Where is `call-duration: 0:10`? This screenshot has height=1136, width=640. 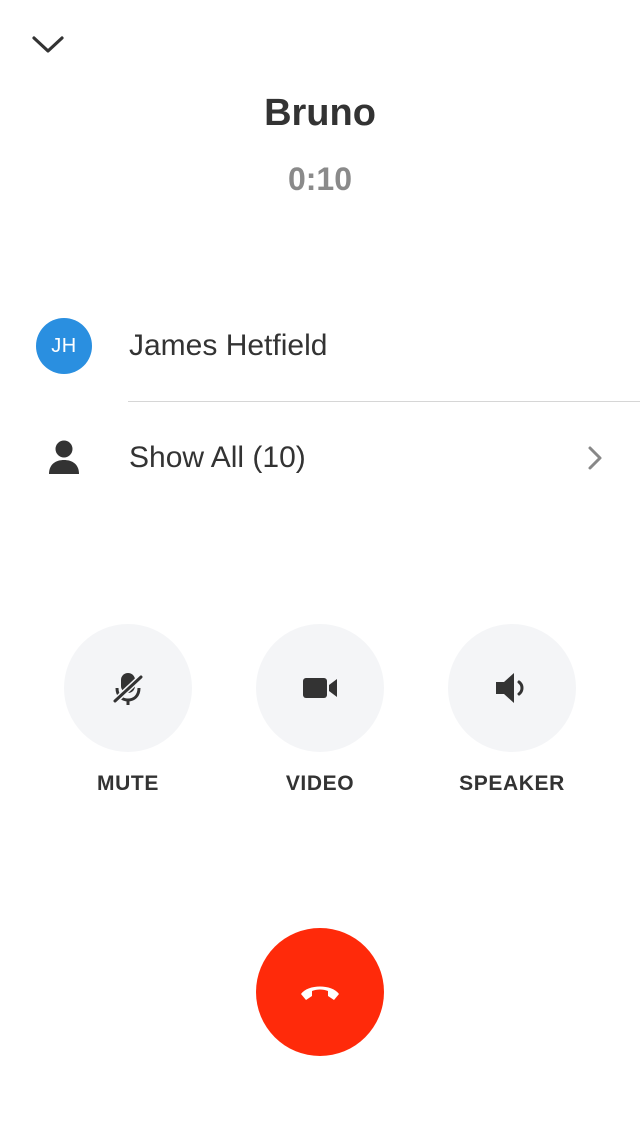
call-duration: 0:10 is located at coordinates (320, 179).